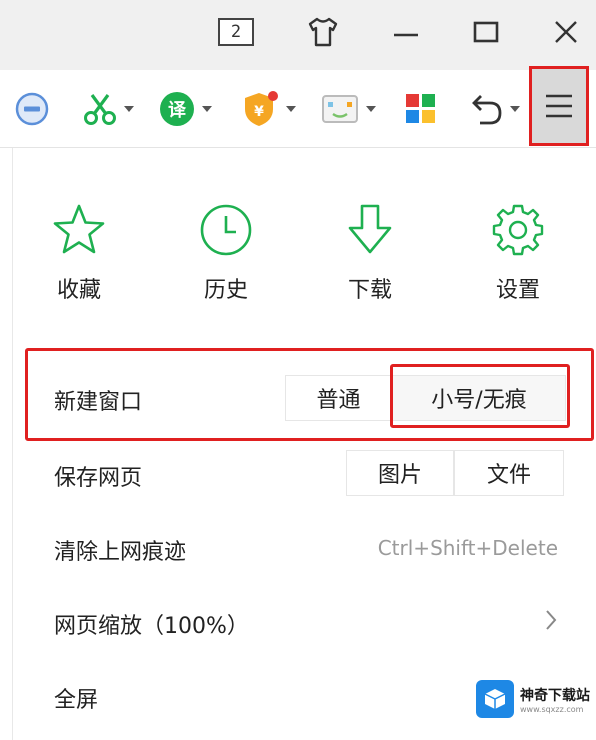  Describe the element at coordinates (566, 32) in the screenshot. I see `close-icon` at that location.